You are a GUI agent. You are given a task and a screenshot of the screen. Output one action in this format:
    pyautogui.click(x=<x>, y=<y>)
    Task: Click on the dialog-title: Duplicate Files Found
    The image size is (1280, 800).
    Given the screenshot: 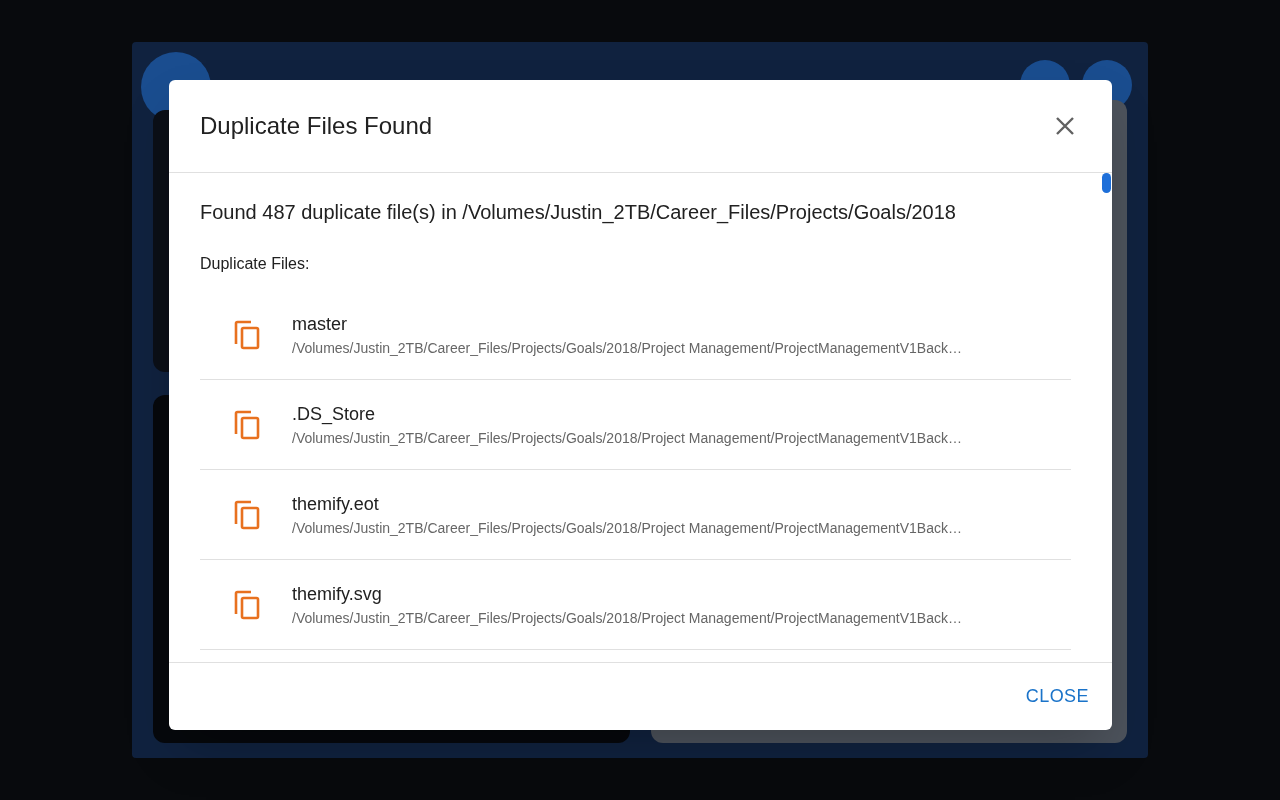 What is the action you would take?
    pyautogui.click(x=316, y=126)
    